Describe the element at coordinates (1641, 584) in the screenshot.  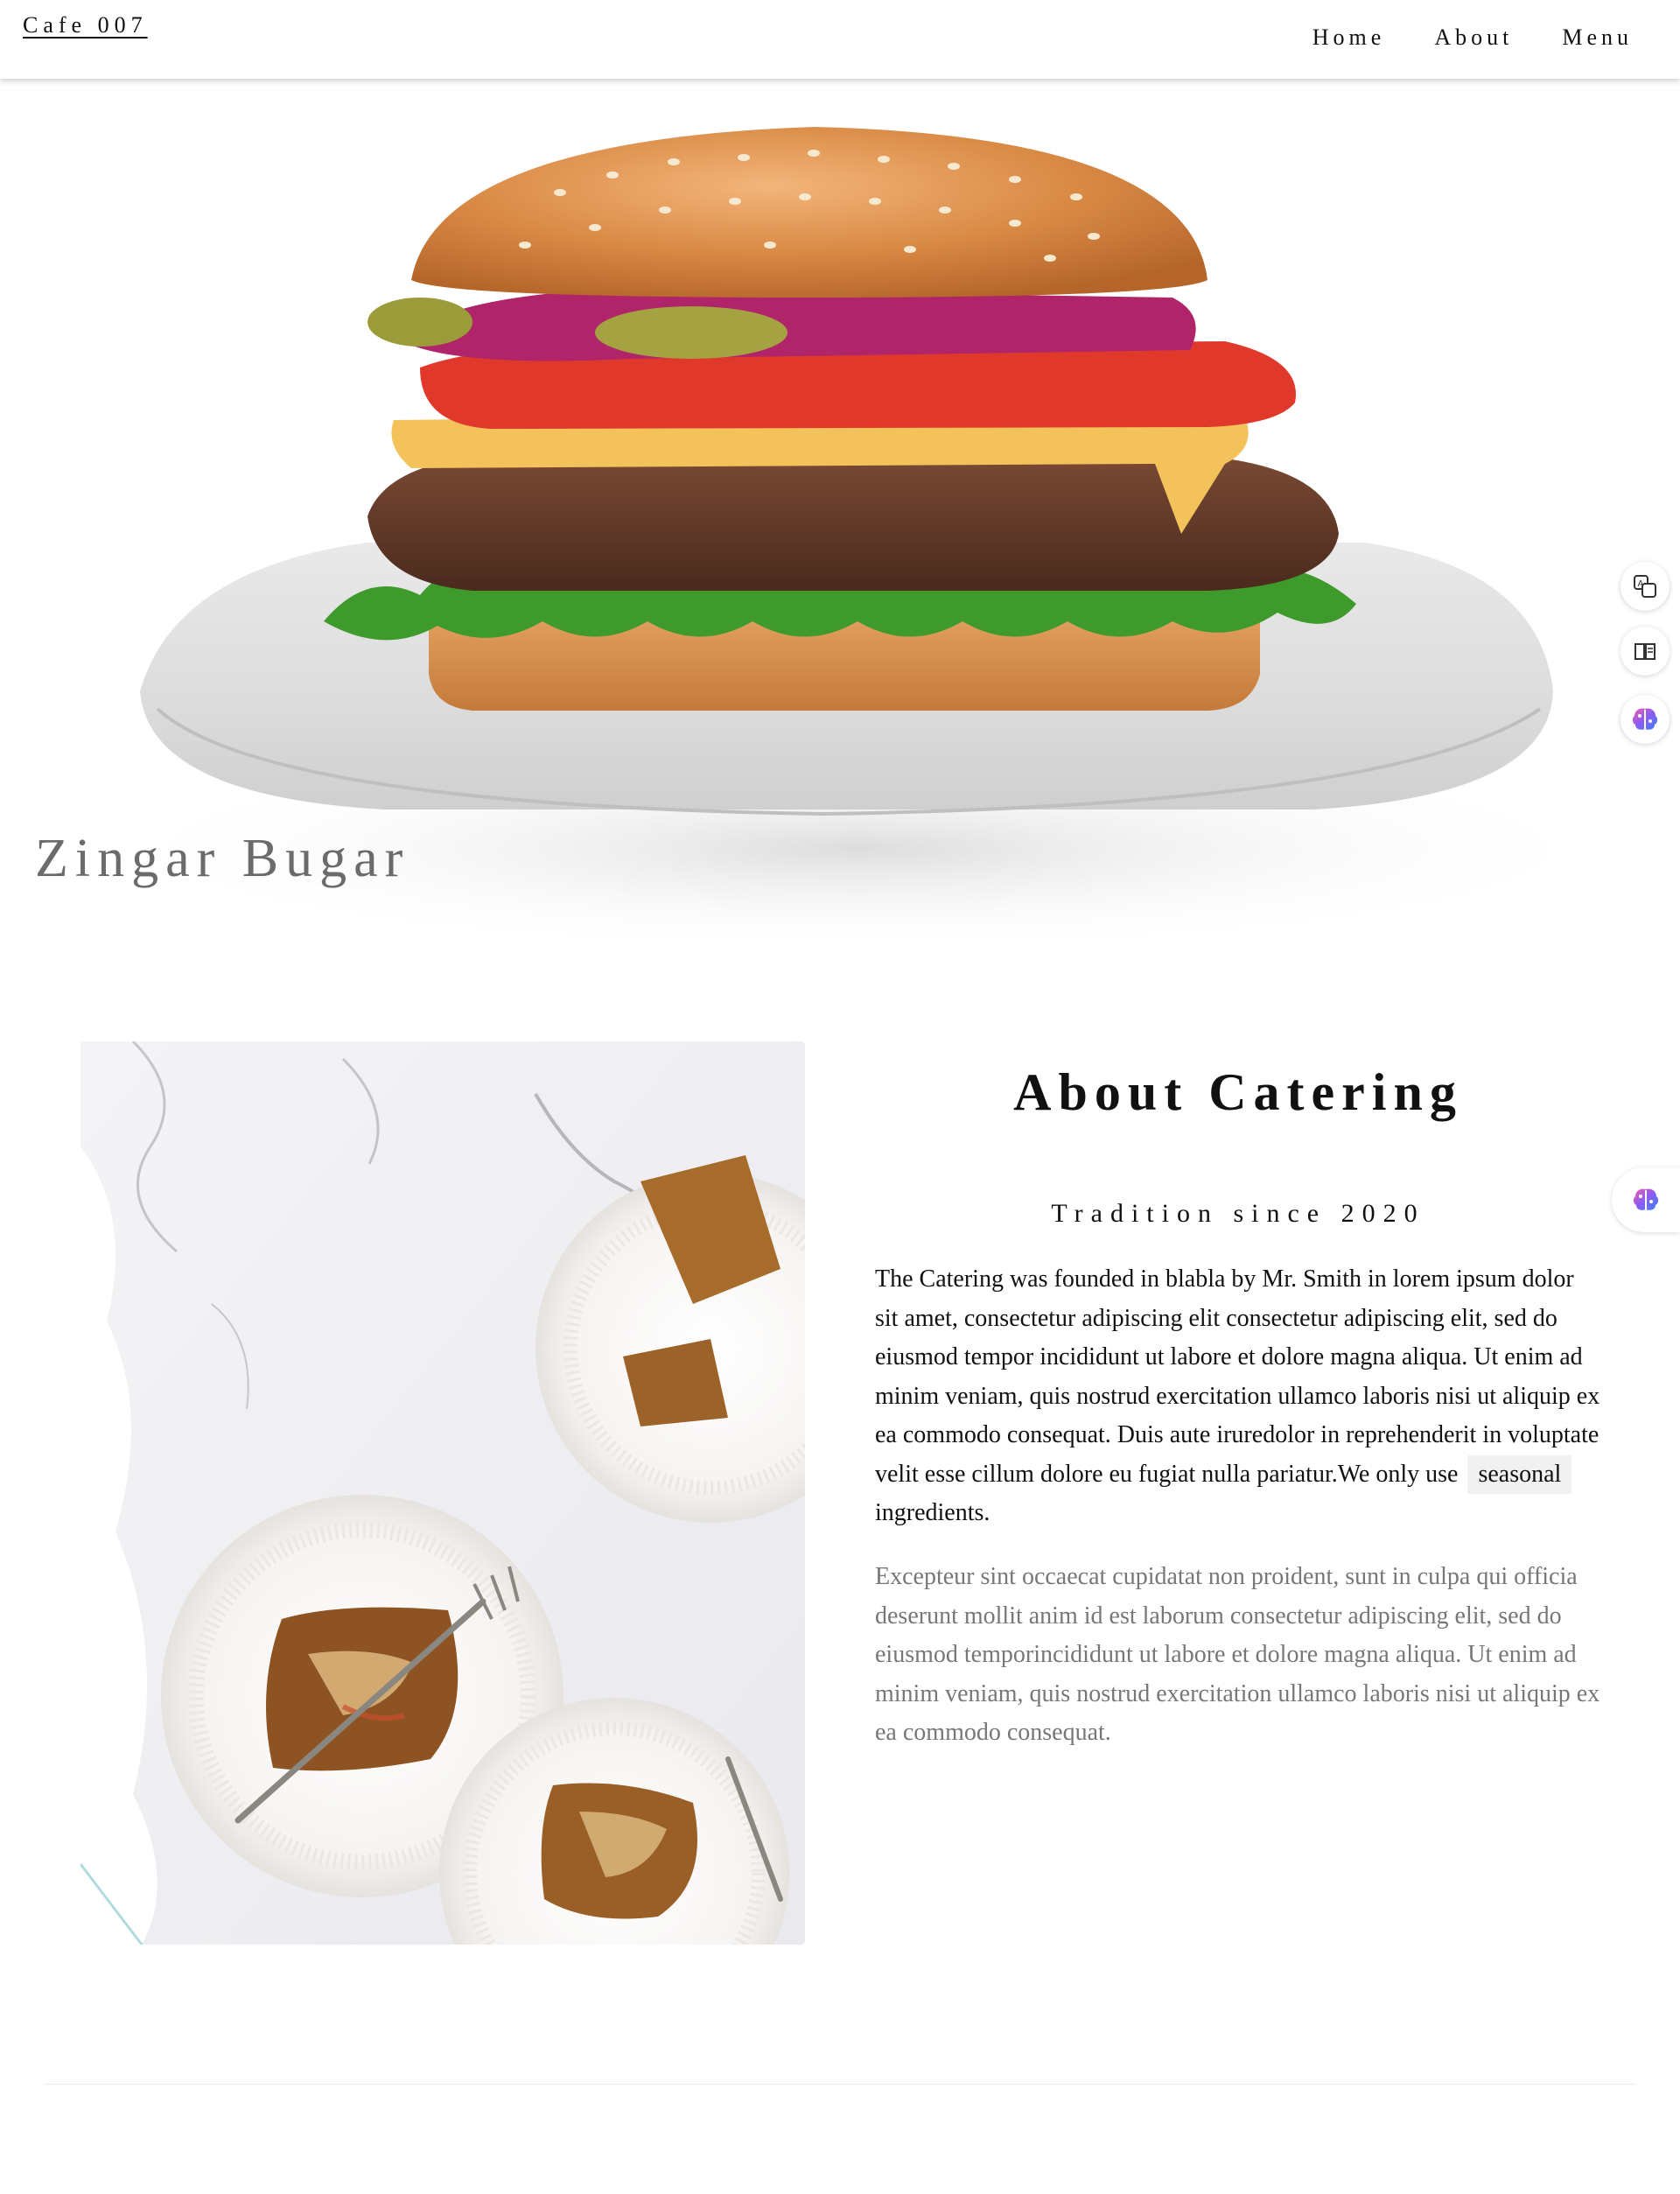
I see `svg-text: A` at that location.